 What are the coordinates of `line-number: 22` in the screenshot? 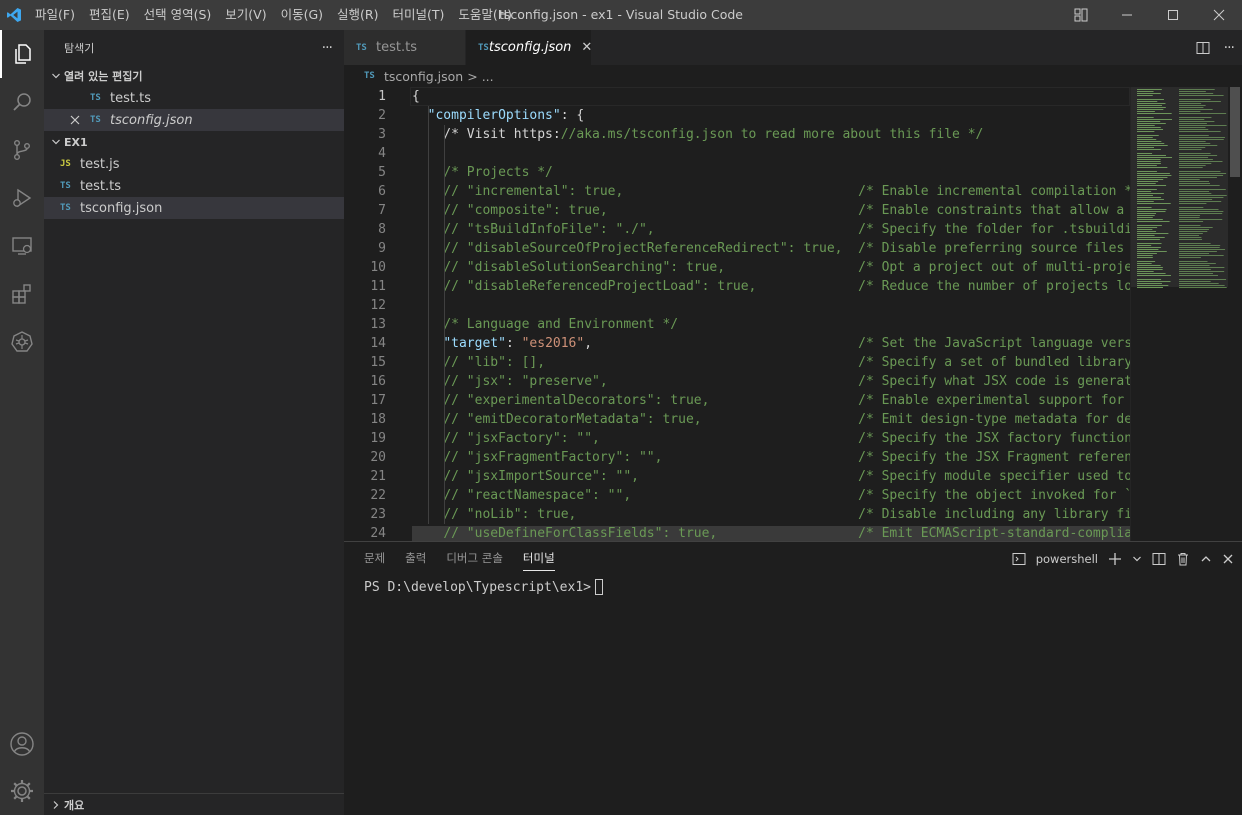 It's located at (378, 495).